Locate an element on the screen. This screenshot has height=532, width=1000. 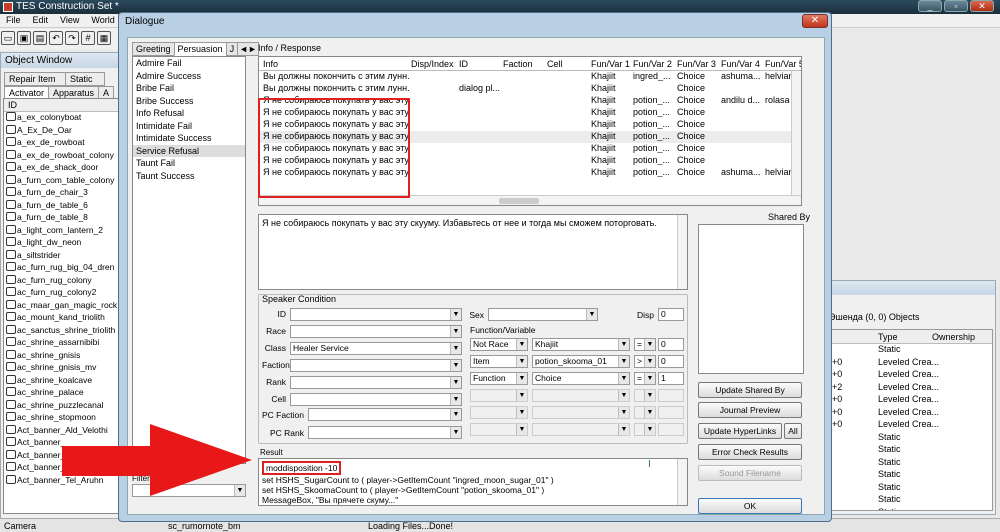
speaker-class-combo: Healer Service ▼ is located at coordinates (376, 348).